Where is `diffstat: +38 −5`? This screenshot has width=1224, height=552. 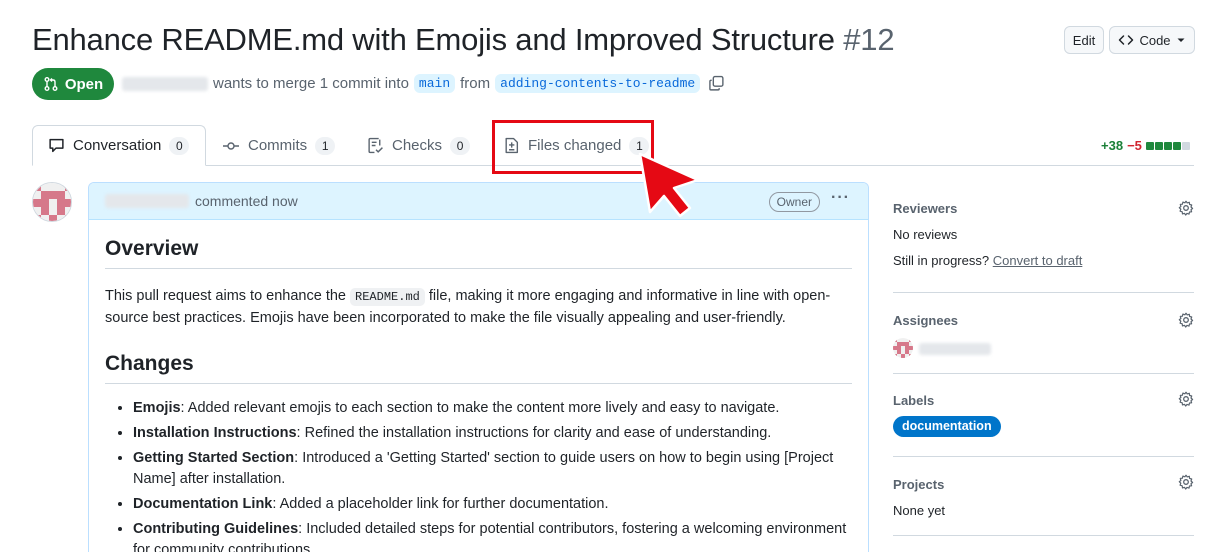 diffstat: +38 −5 is located at coordinates (1145, 145).